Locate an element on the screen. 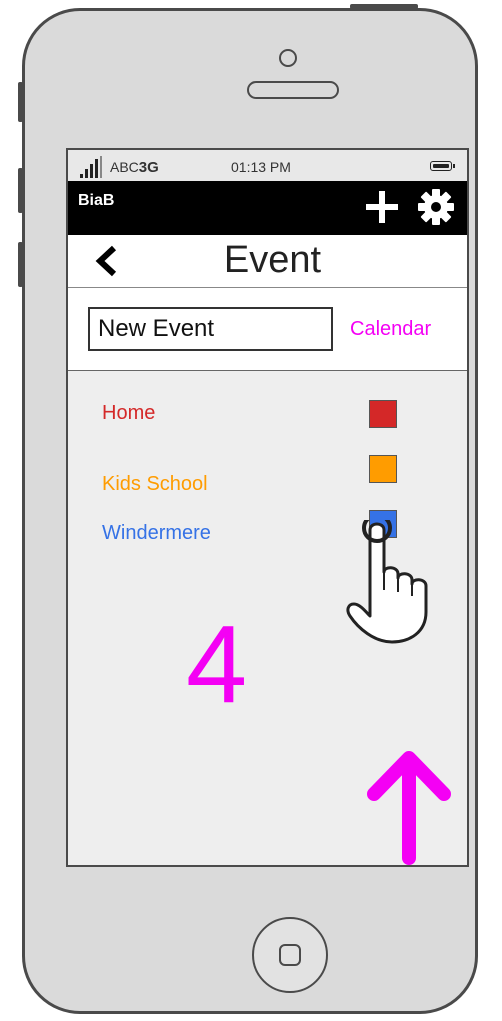 This screenshot has height=1021, width=502. calendar-link: Calendar is located at coordinates (390, 329).